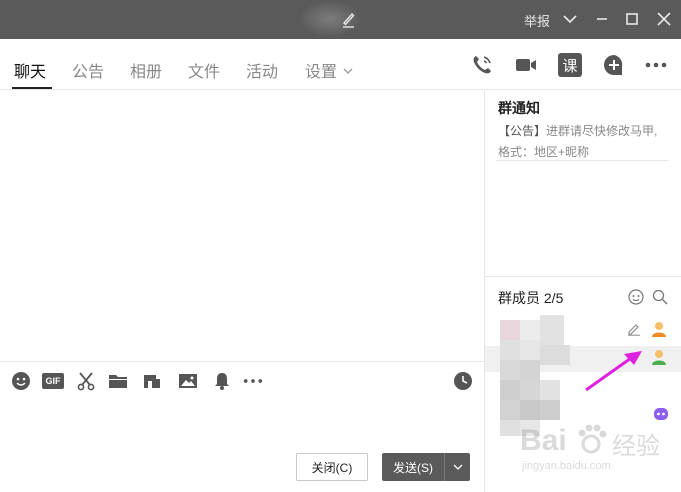  Describe the element at coordinates (519, 108) in the screenshot. I see `group-notice-title: 群通知` at that location.